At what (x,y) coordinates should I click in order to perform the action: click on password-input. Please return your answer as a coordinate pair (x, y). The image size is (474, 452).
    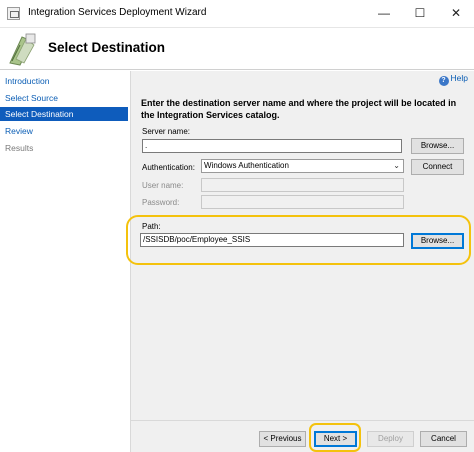
    Looking at the image, I should click on (302, 202).